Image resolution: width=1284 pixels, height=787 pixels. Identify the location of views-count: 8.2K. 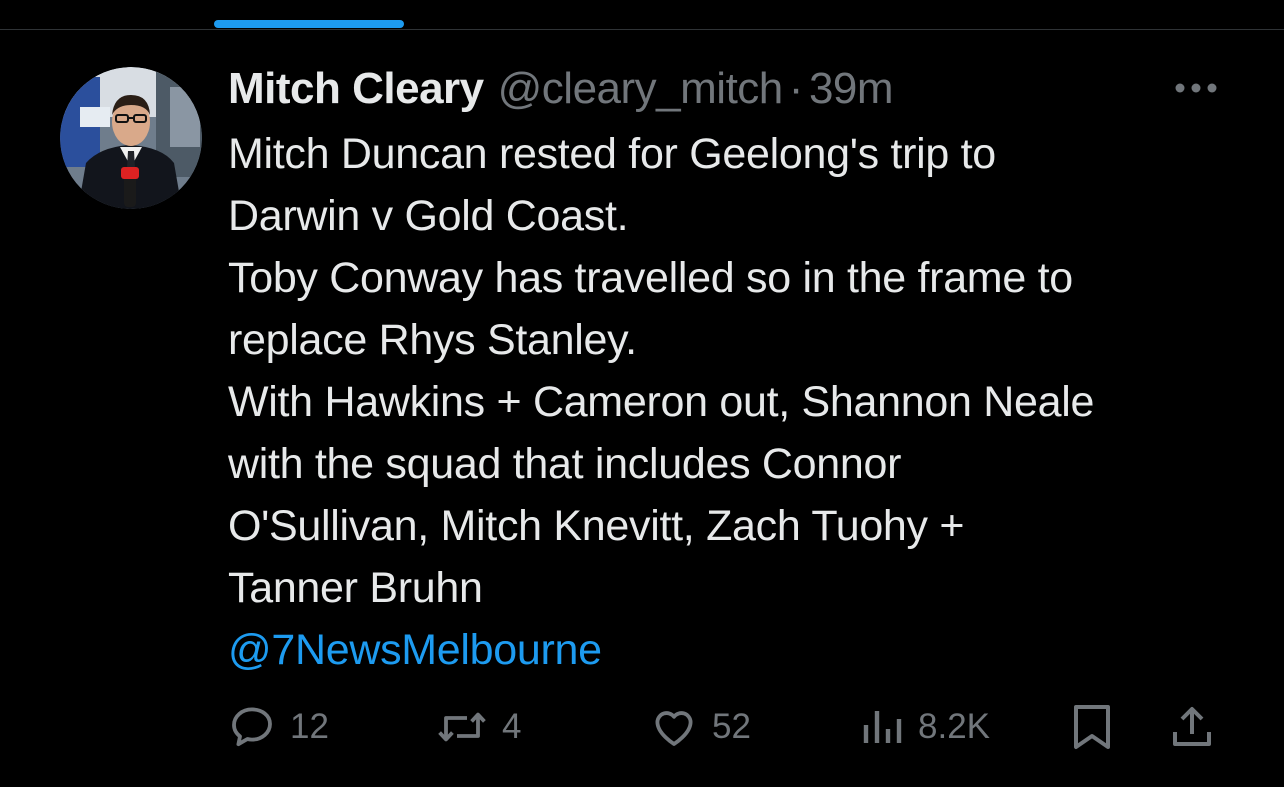
(954, 726).